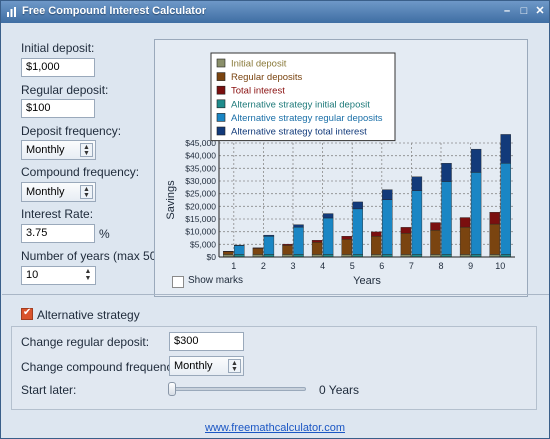  What do you see at coordinates (65, 90) in the screenshot?
I see `regular-deposit-label: Regular deposit:` at bounding box center [65, 90].